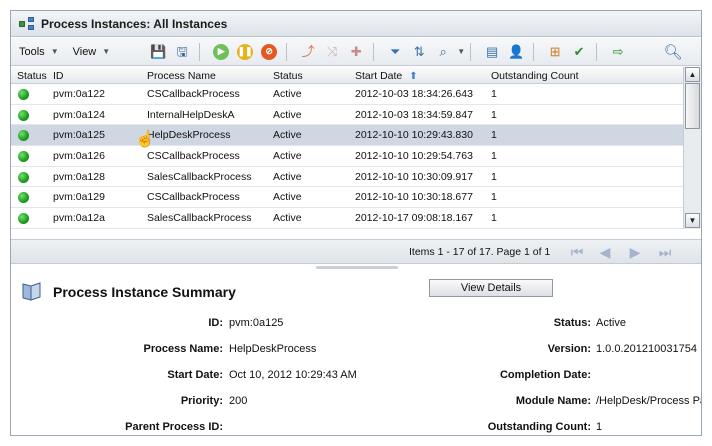 Image resolution: width=712 pixels, height=446 pixels. Describe the element at coordinates (579, 52) in the screenshot. I see `approve-icon: ✔` at that location.